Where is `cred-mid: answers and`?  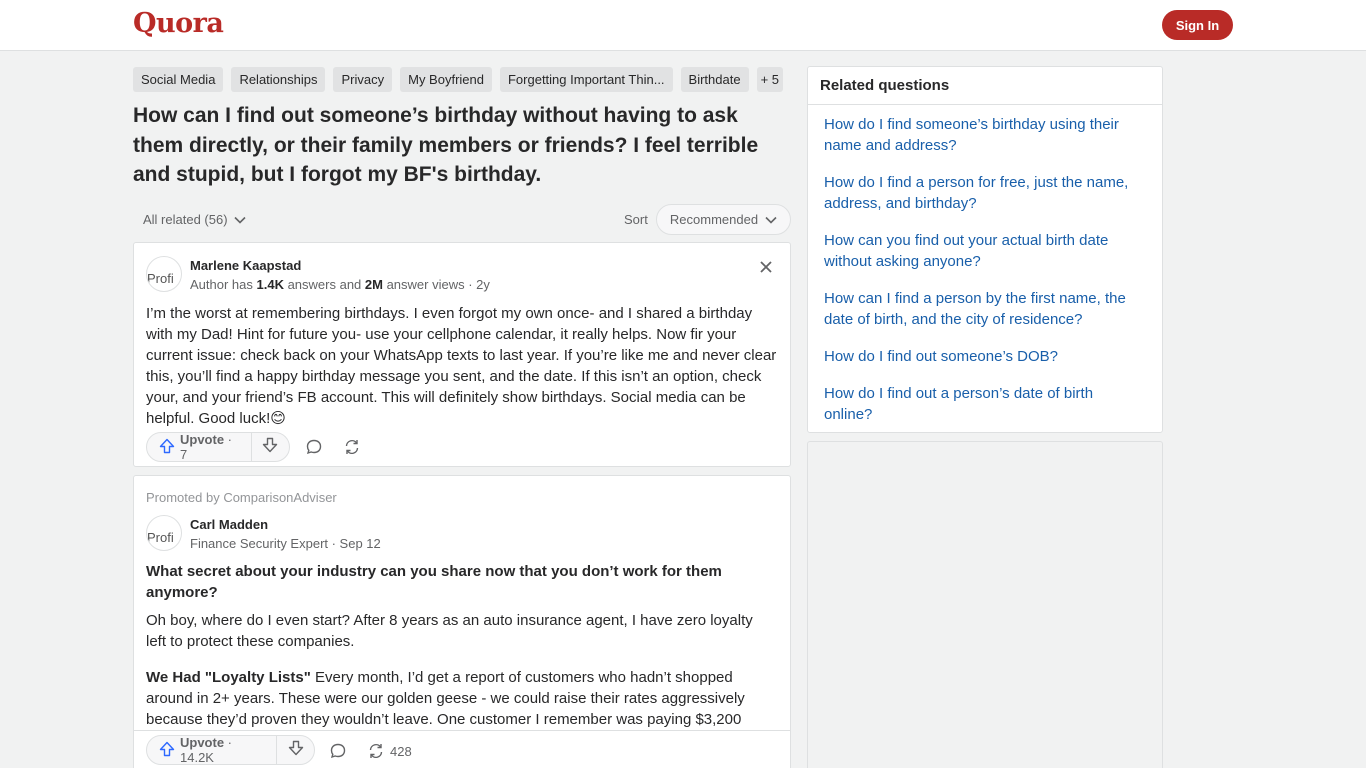
cred-mid: answers and is located at coordinates (324, 284).